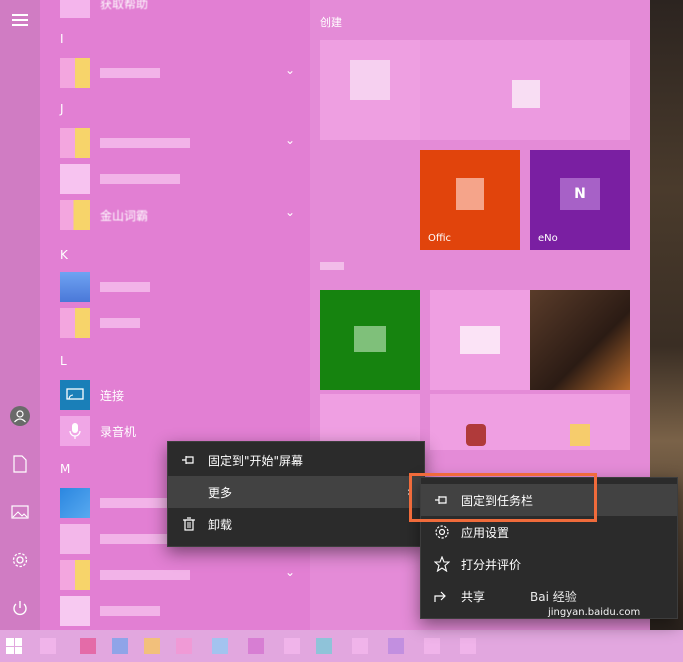 The height and width of the screenshot is (662, 683). What do you see at coordinates (549, 564) in the screenshot?
I see `menu-item-rate-review: 打分并评价` at bounding box center [549, 564].